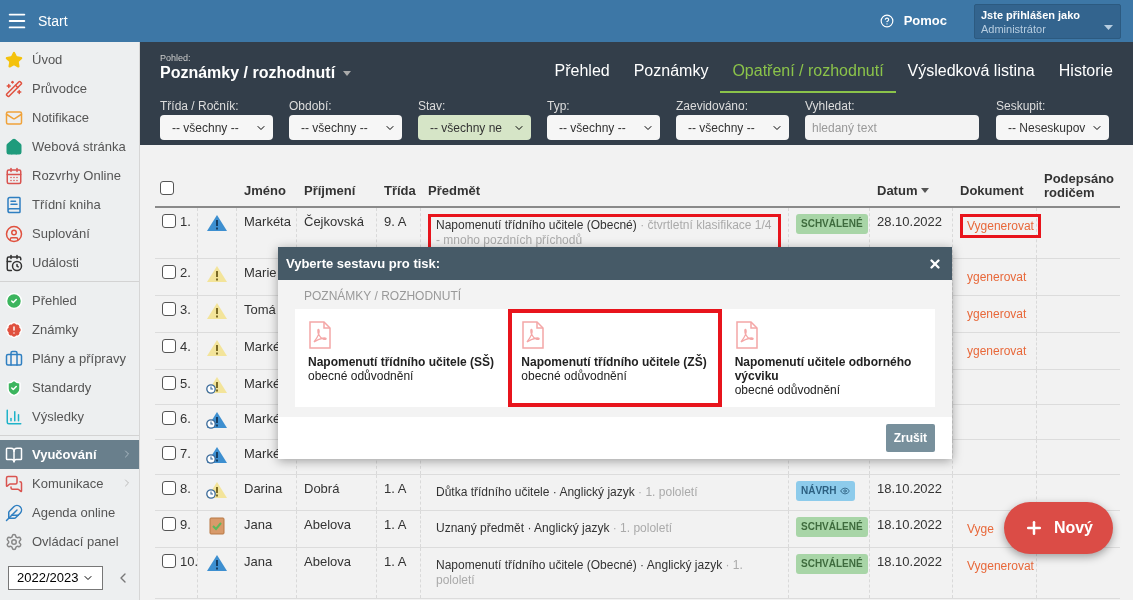  I want to click on row-number: 7., so click(185, 454).